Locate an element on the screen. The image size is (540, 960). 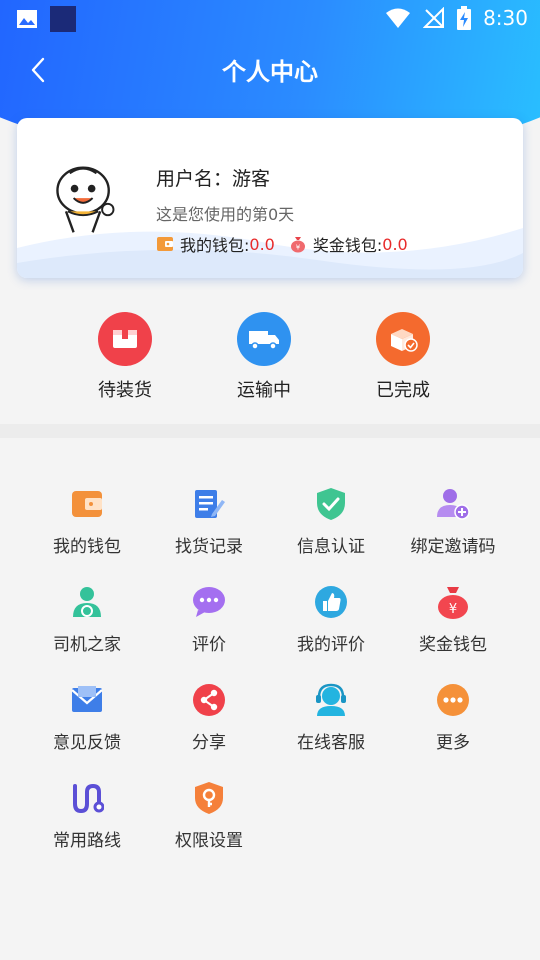
menu-cargo-history: 找货记录 is located at coordinates (209, 521).